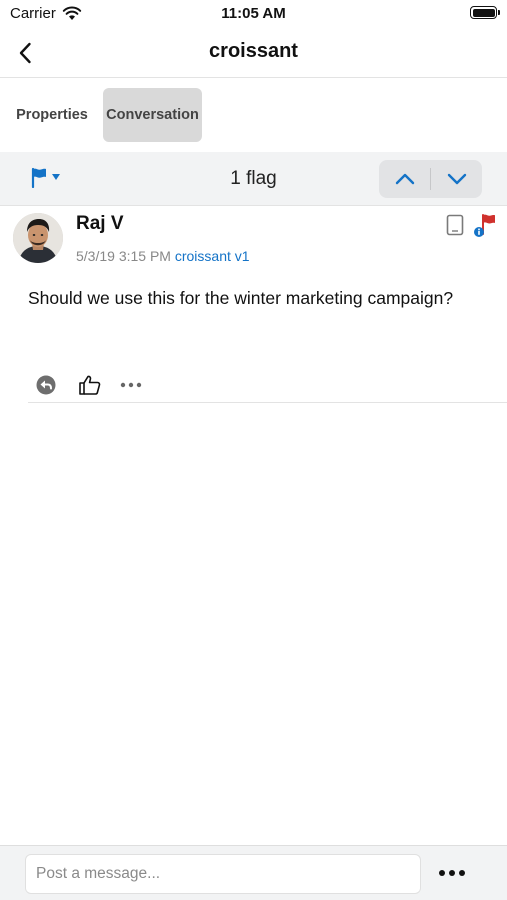 Image resolution: width=507 pixels, height=900 pixels. What do you see at coordinates (52, 115) in the screenshot?
I see `tab-properties: Properties` at bounding box center [52, 115].